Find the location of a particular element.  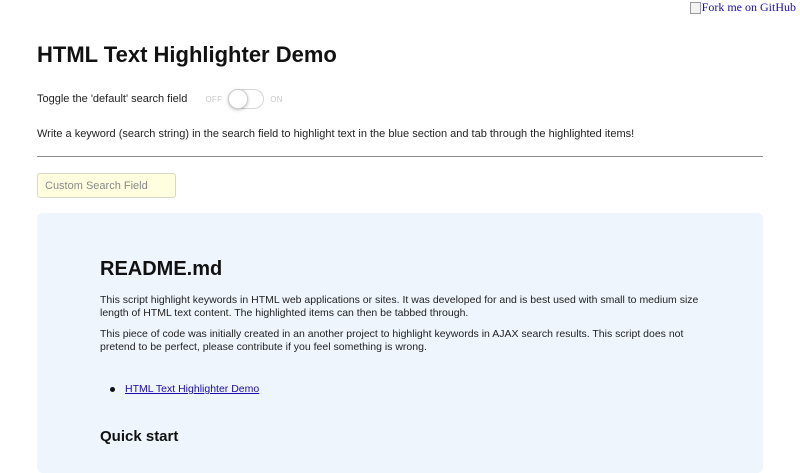

readme-heading: README.md is located at coordinates (161, 269).